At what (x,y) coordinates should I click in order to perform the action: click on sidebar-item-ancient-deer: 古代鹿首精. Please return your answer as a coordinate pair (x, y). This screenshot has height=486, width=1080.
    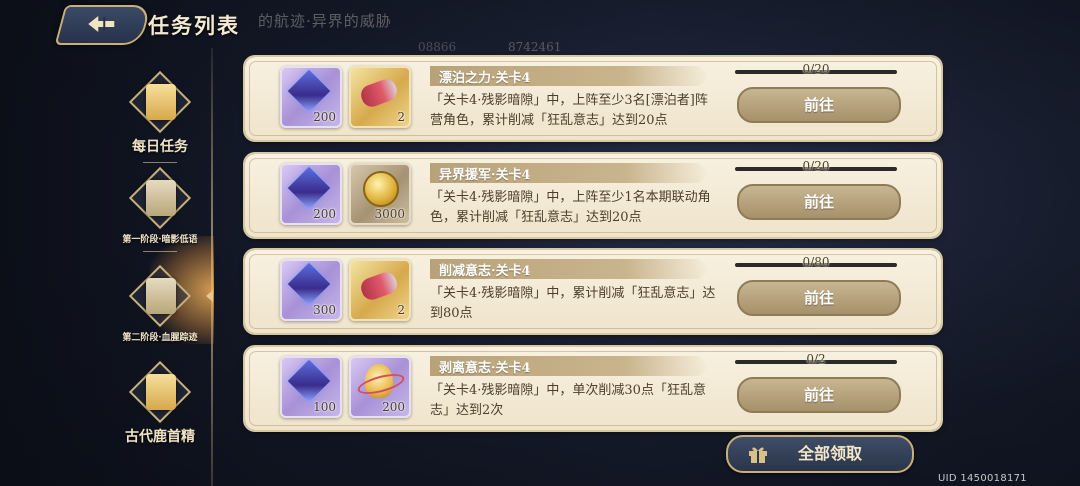
    Looking at the image, I should click on (160, 403).